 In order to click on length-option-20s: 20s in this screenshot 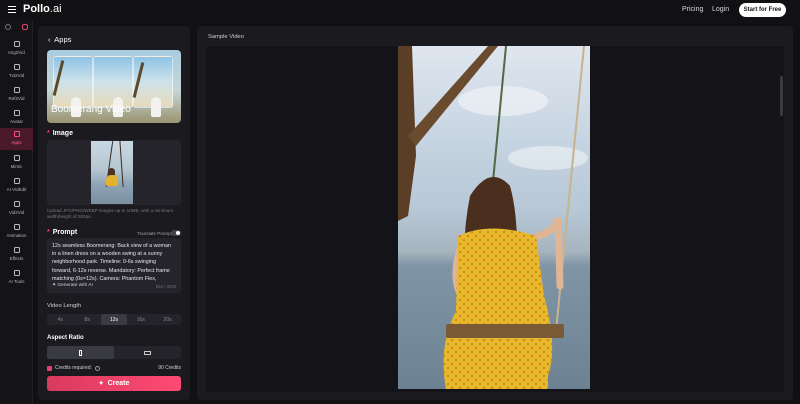, I will do `click(167, 319)`.